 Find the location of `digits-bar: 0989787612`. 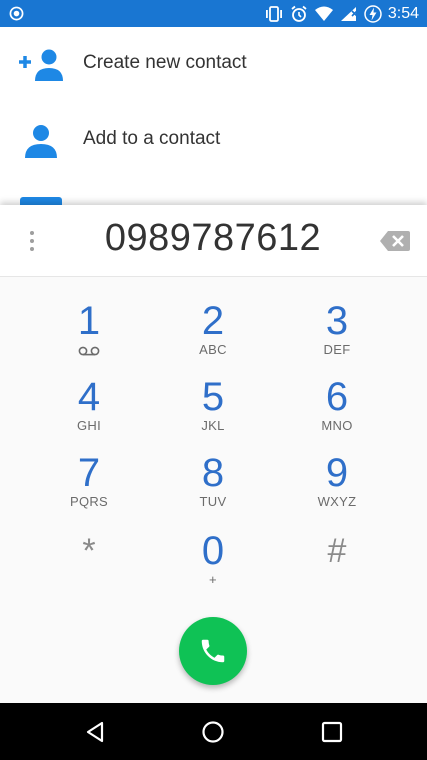

digits-bar: 0989787612 is located at coordinates (213, 241).